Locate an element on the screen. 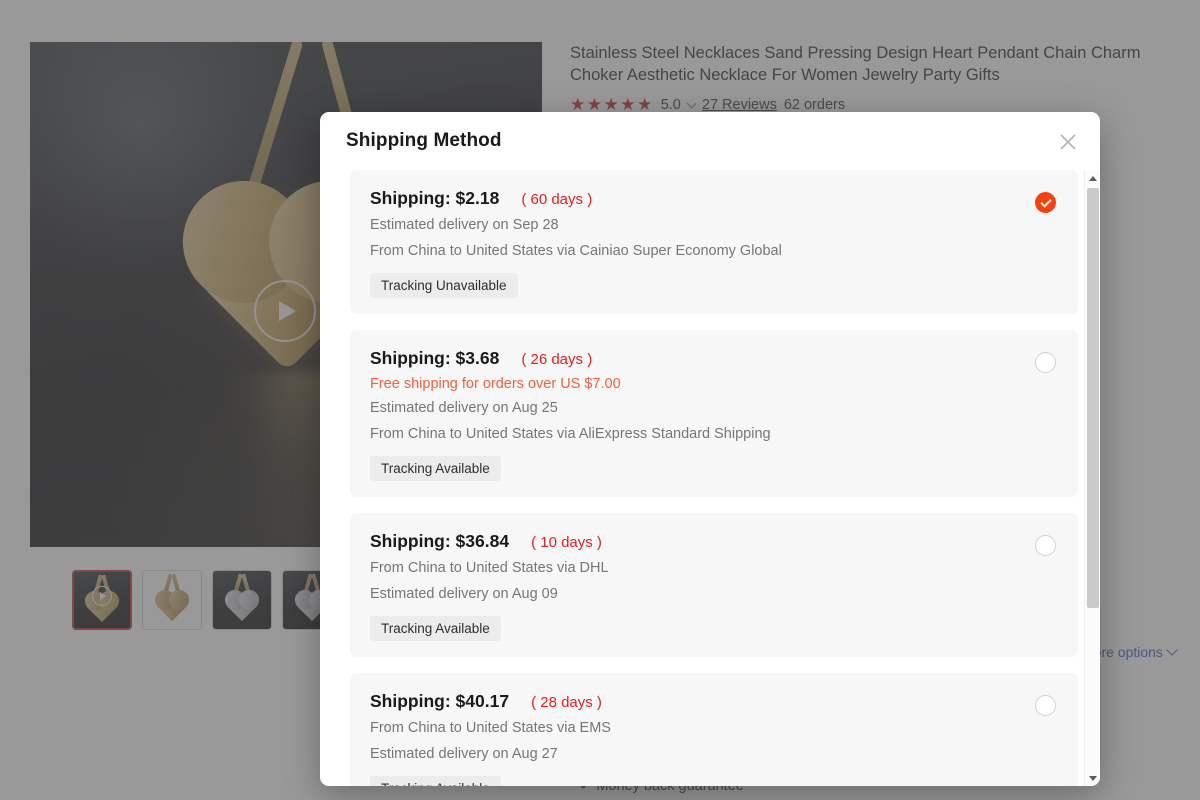 The width and height of the screenshot is (1200, 800). scroll-up-button is located at coordinates (1092, 178).